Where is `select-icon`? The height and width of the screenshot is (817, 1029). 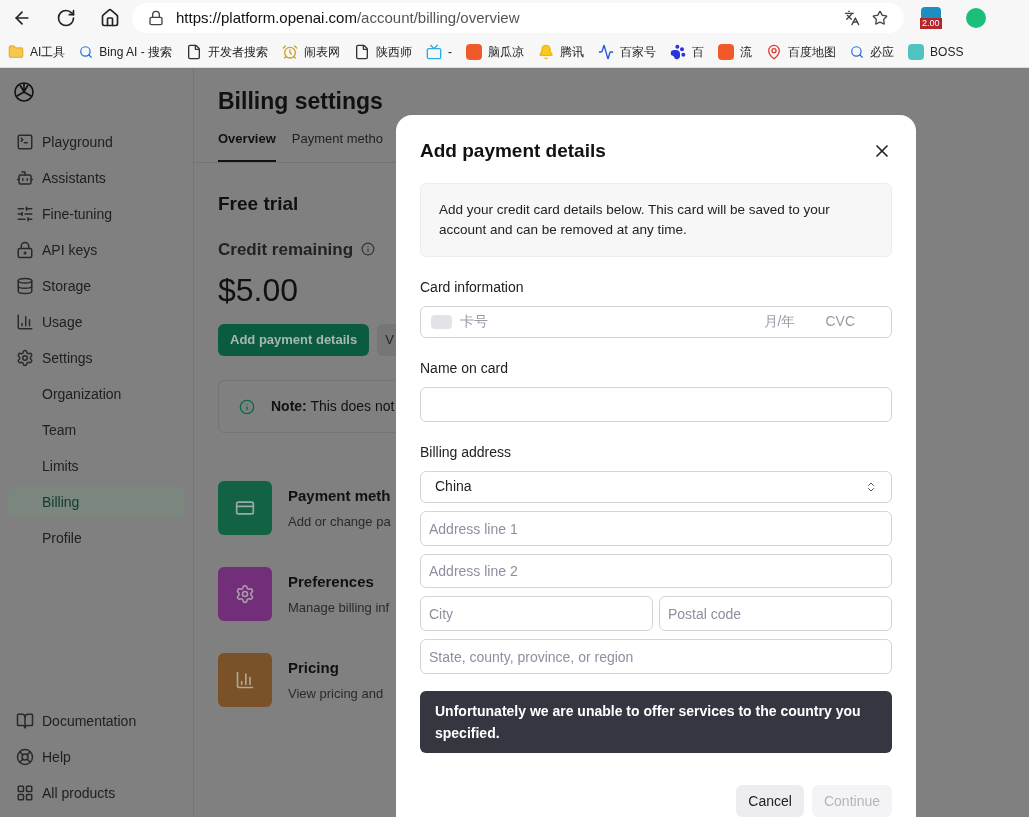
select-icon is located at coordinates (871, 486).